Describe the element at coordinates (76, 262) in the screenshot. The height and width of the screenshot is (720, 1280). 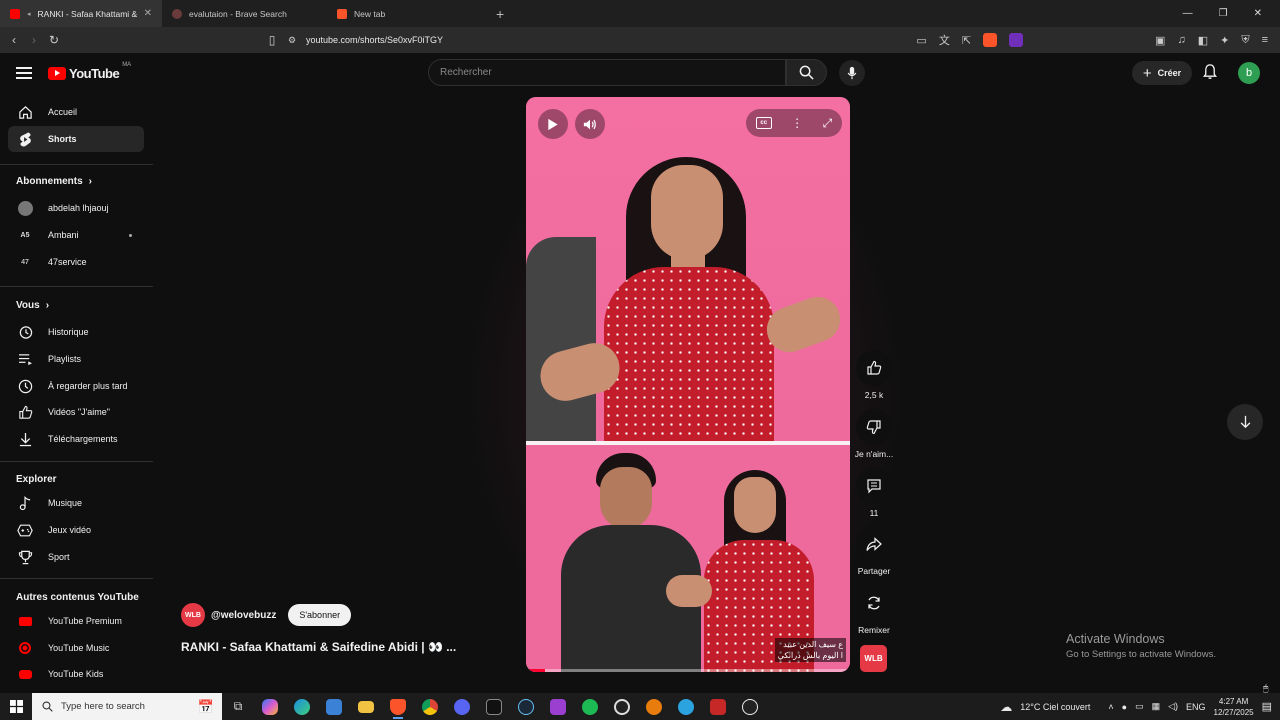
I see `sidebar-item-channel: 47 47service` at that location.